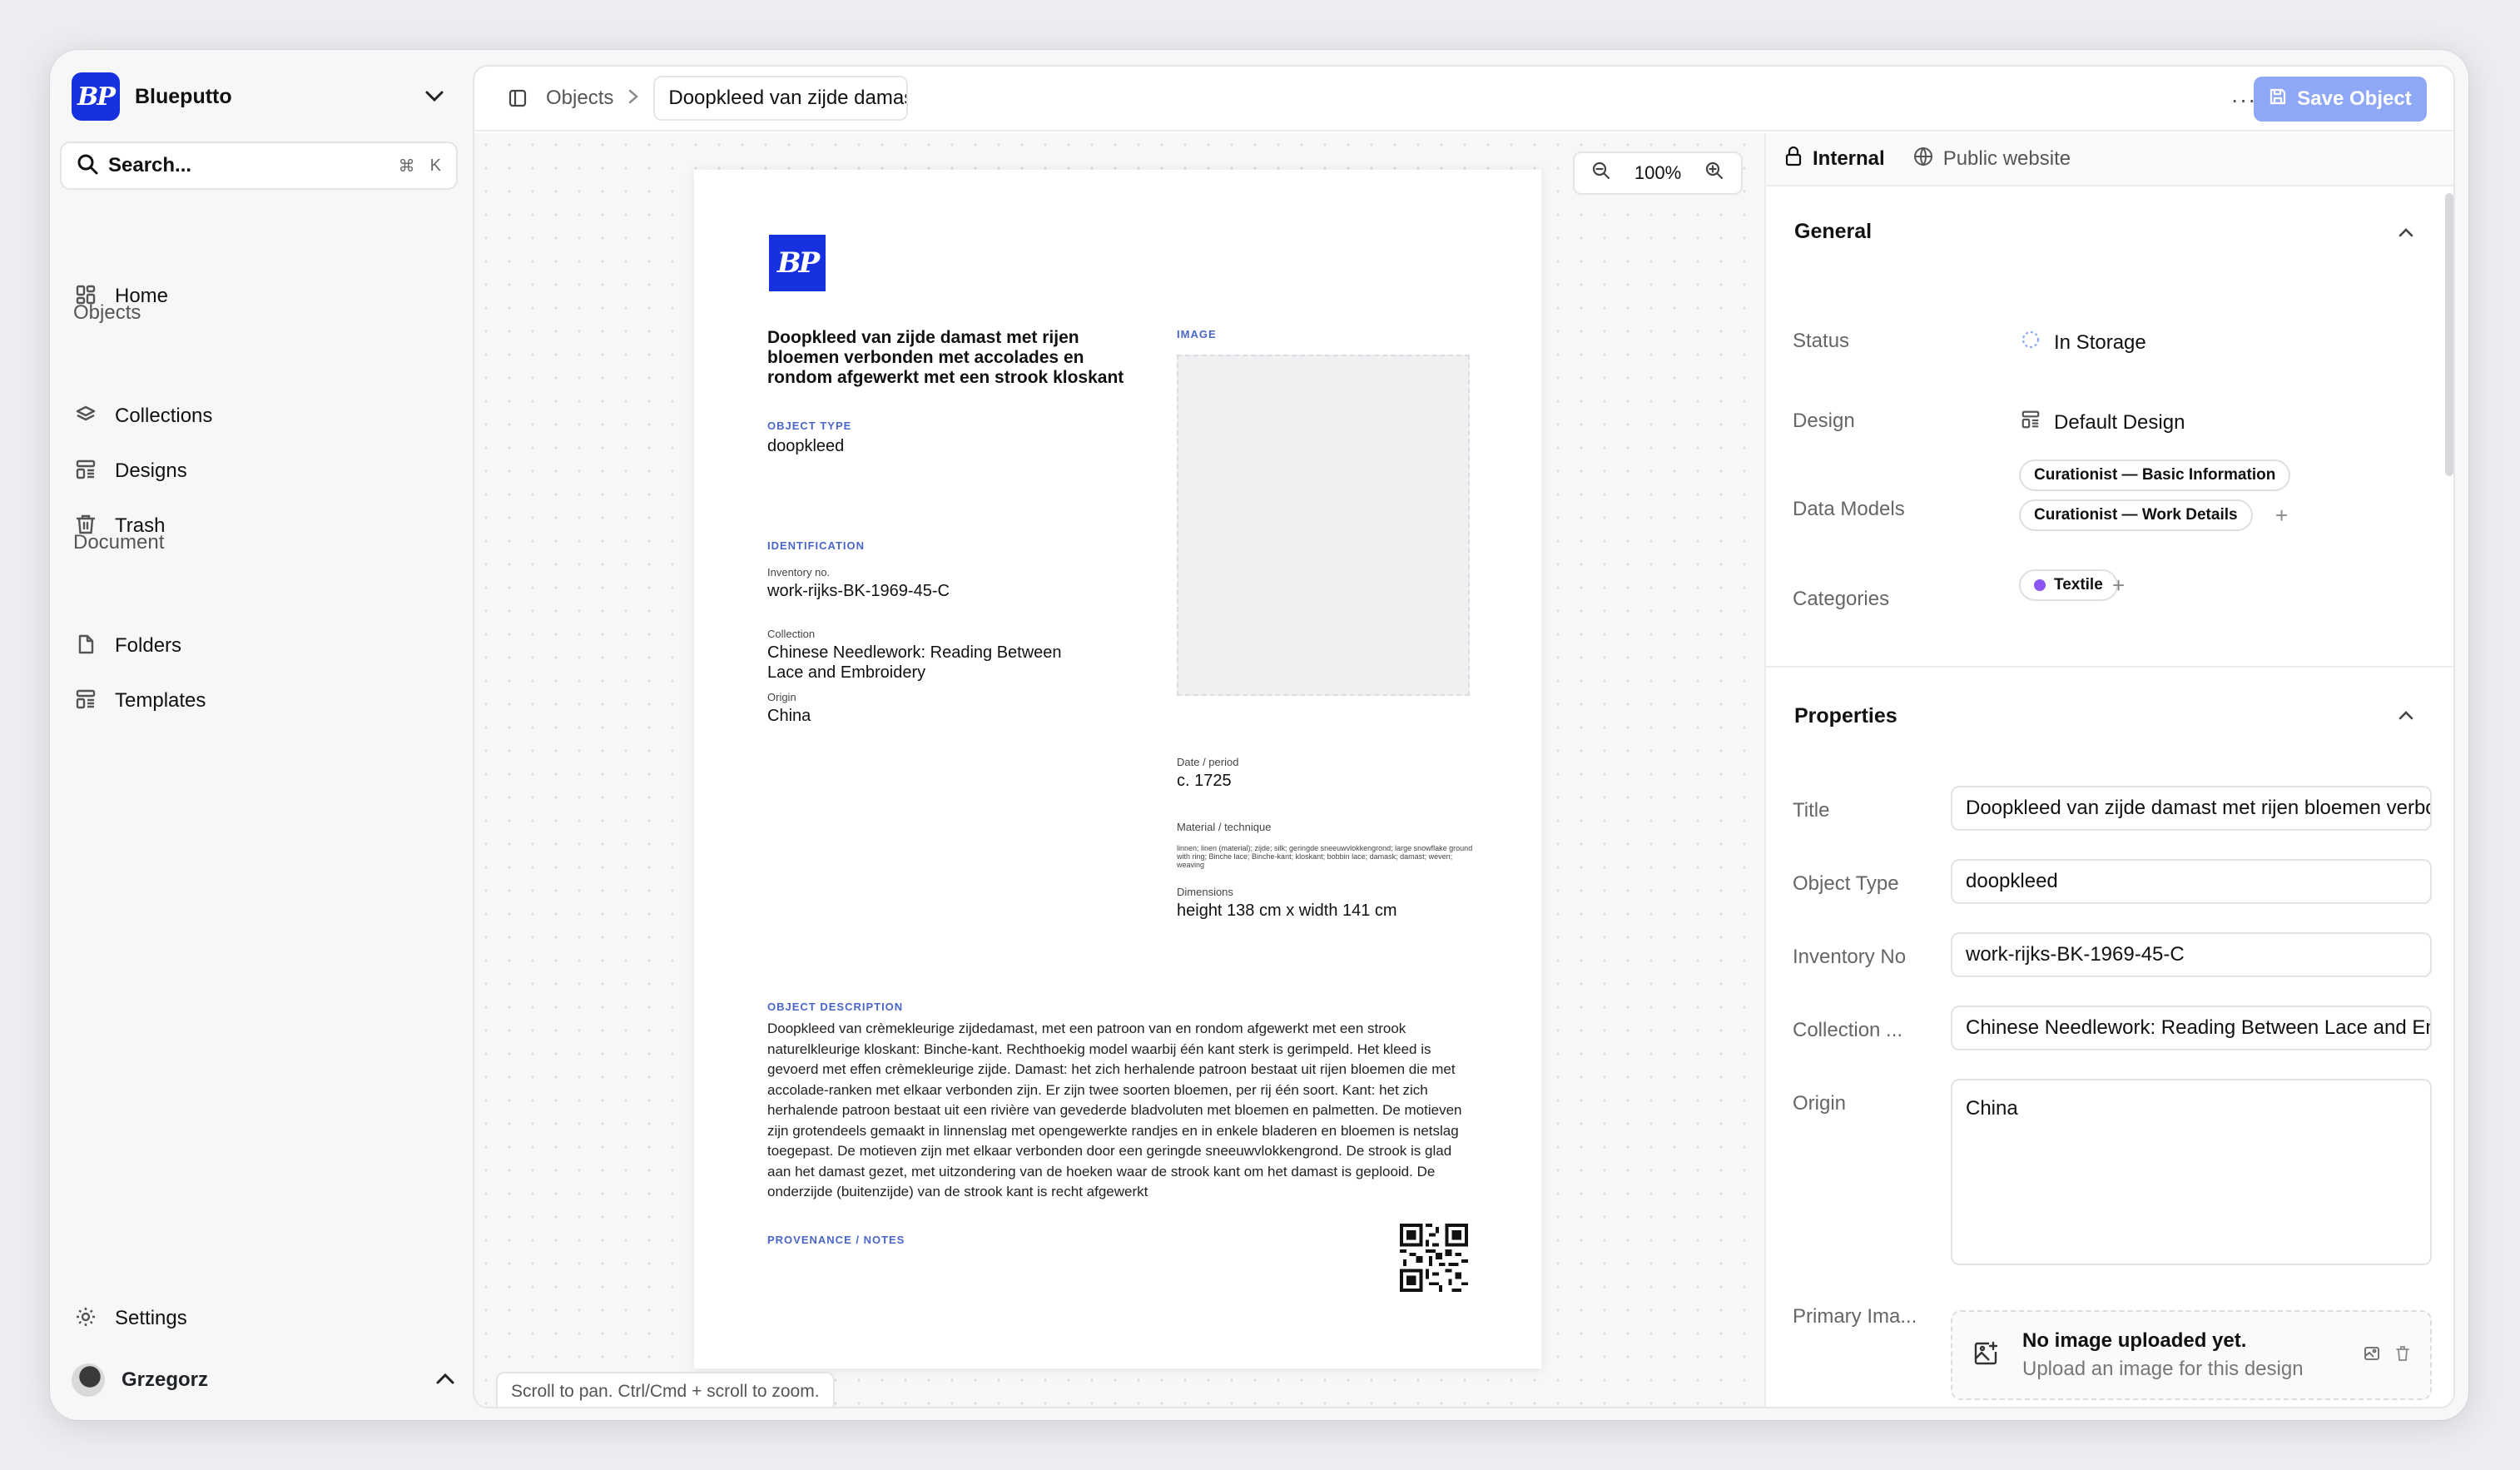 Image resolution: width=2520 pixels, height=1470 pixels. Describe the element at coordinates (86, 1319) in the screenshot. I see `gear-icon` at that location.